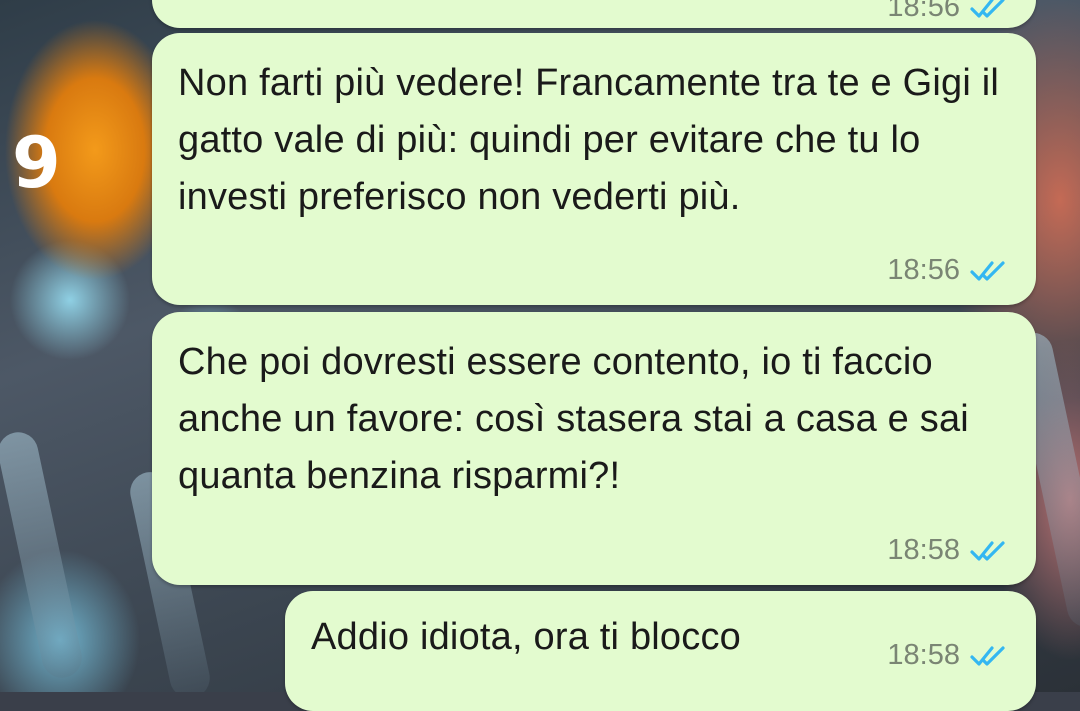 This screenshot has width=1080, height=711. What do you see at coordinates (43, 555) in the screenshot?
I see `wallpaper-streak` at bounding box center [43, 555].